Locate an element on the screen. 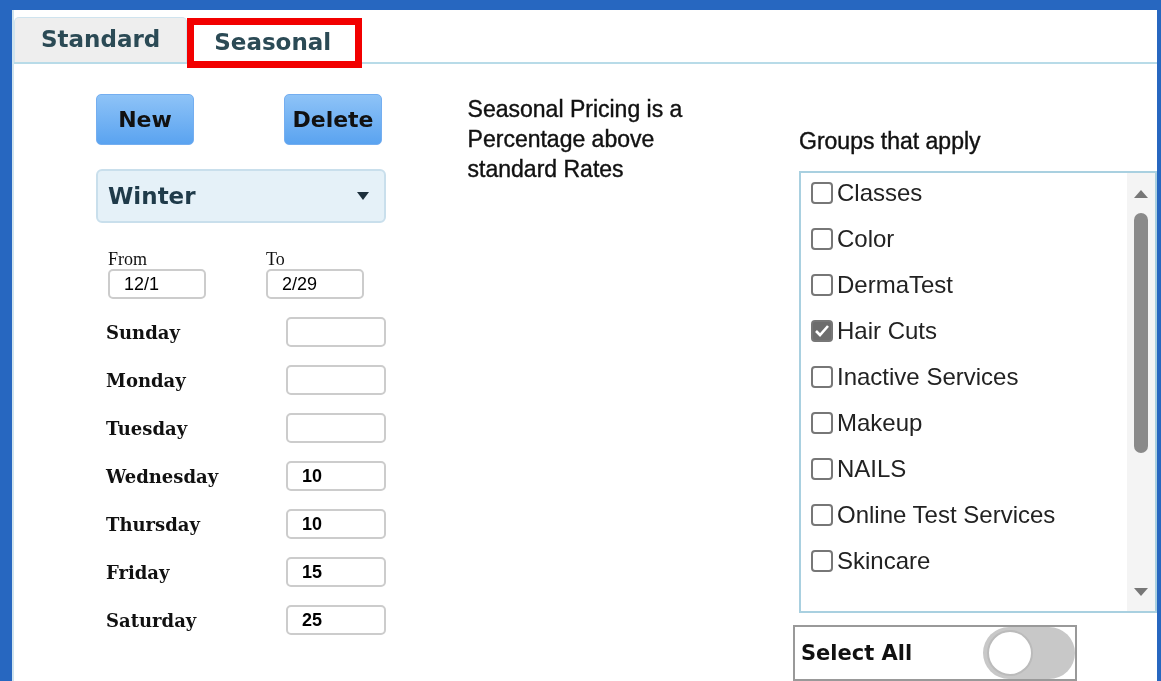 The width and height of the screenshot is (1161, 681). scroll-down-icon is located at coordinates (1141, 592).